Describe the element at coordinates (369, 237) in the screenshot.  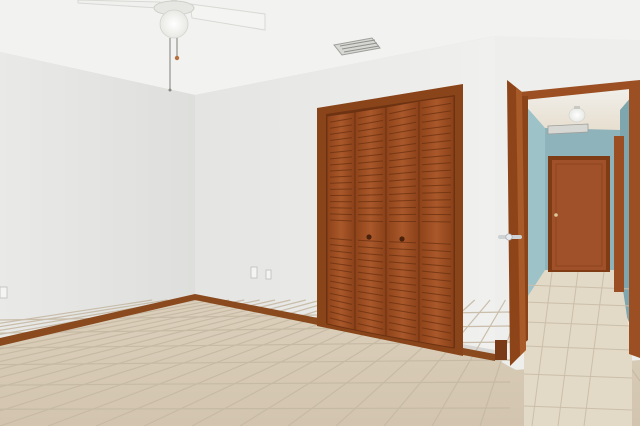
I see `closet-knob-left` at that location.